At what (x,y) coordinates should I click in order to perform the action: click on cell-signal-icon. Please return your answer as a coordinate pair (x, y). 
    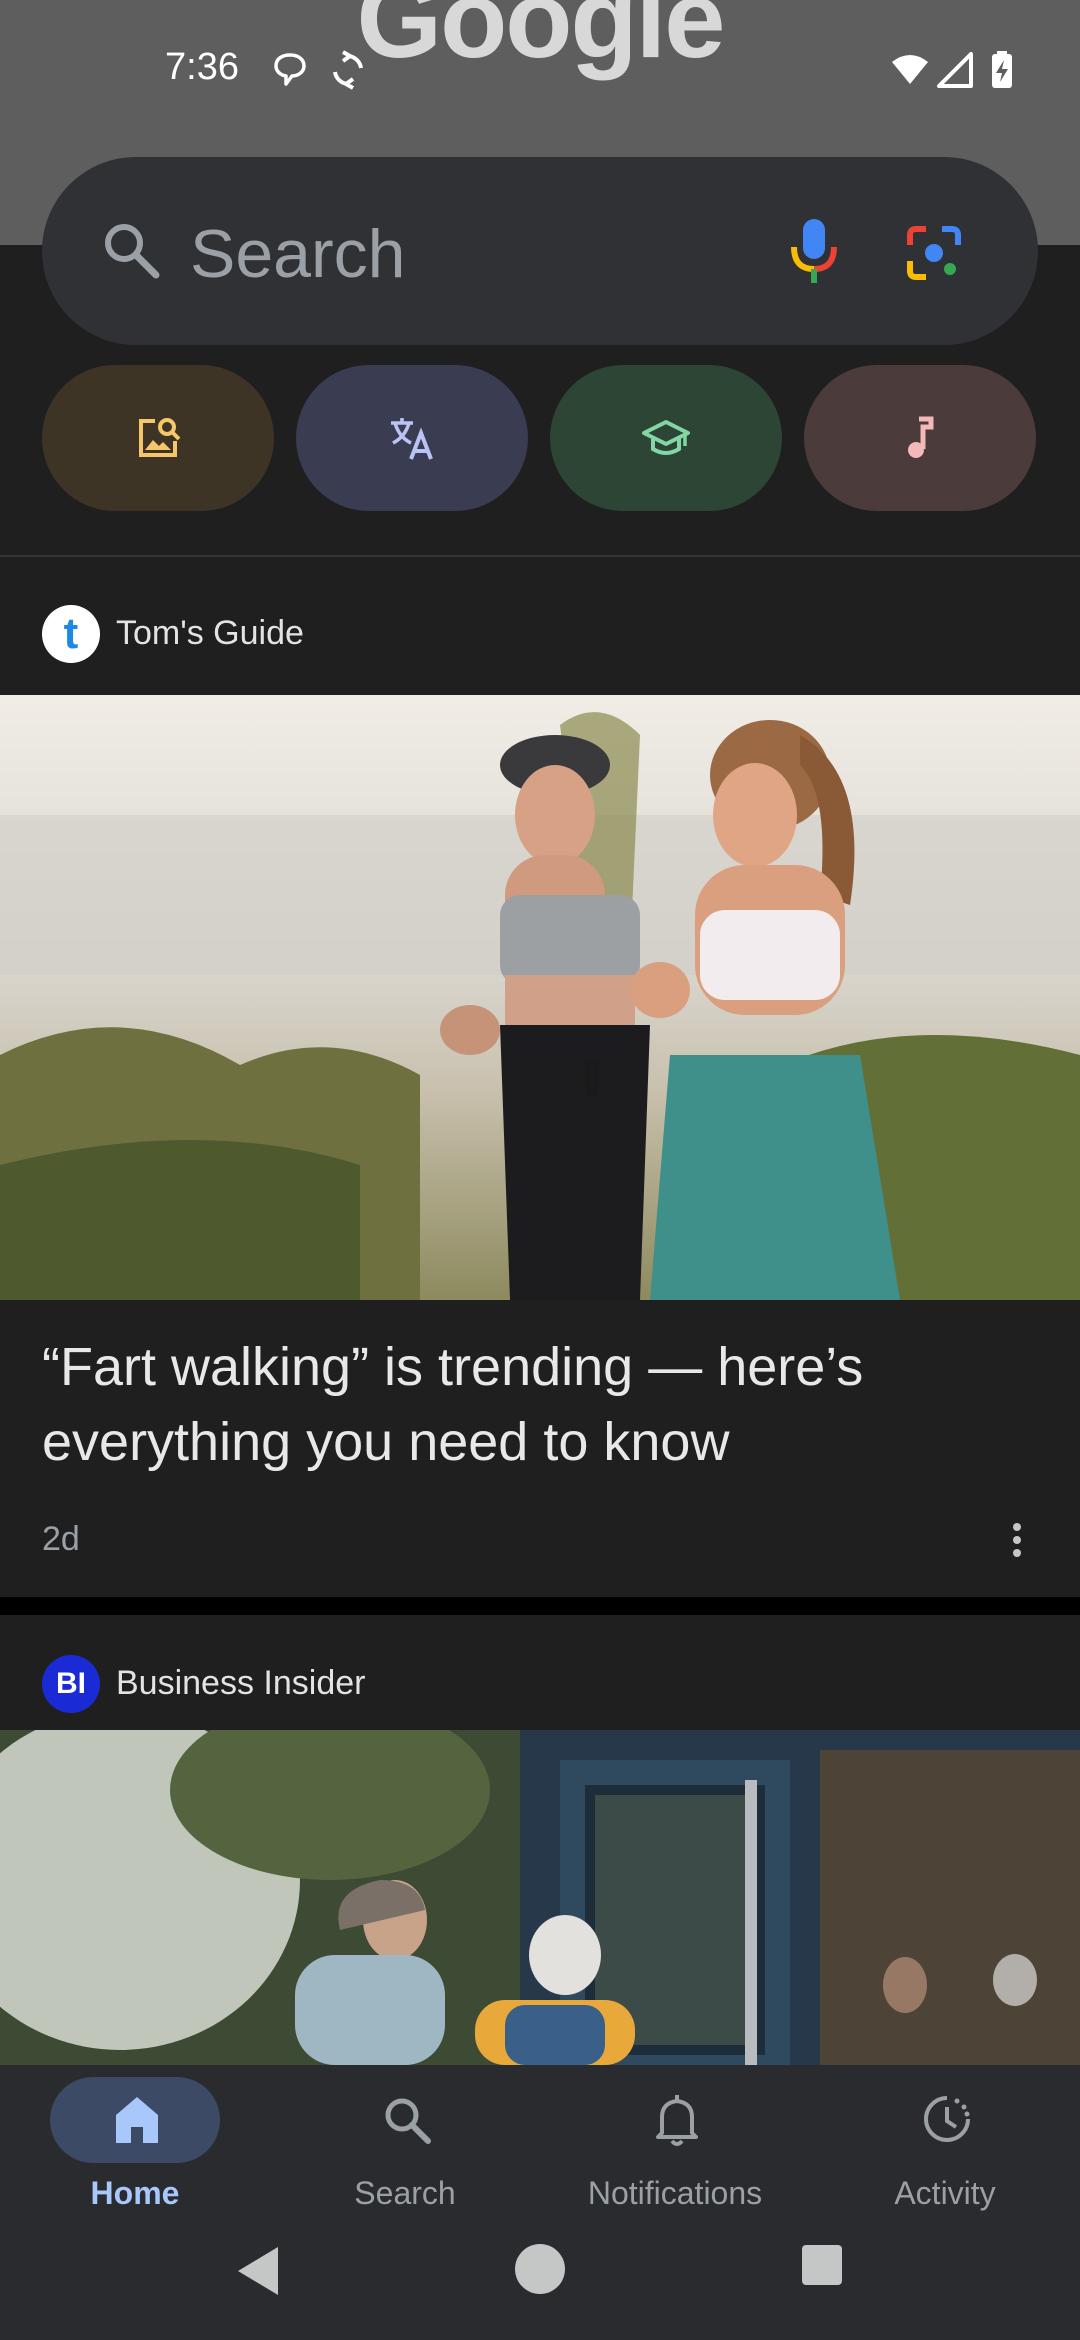
    Looking at the image, I should click on (955, 70).